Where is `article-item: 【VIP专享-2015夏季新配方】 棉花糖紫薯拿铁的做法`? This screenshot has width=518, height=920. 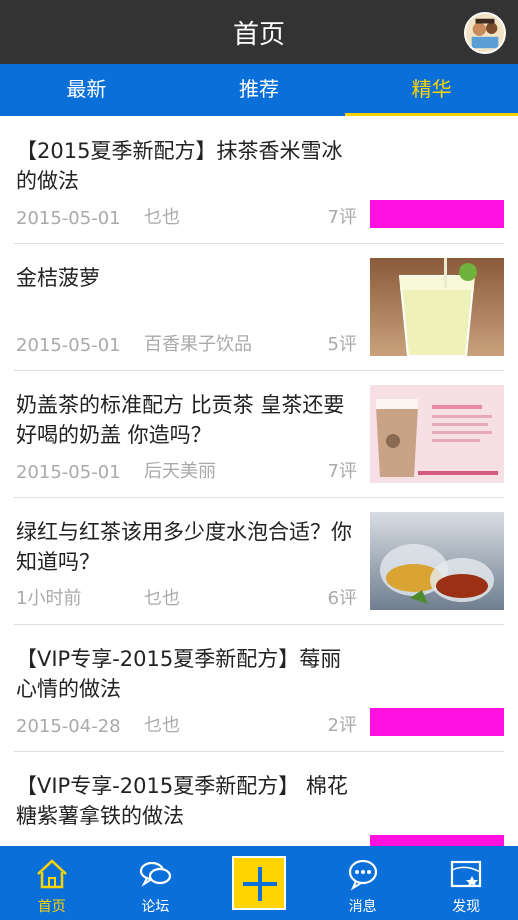 article-item: 【VIP专享-2015夏季新配方】 棉花糖紫薯拿铁的做法 is located at coordinates (259, 798).